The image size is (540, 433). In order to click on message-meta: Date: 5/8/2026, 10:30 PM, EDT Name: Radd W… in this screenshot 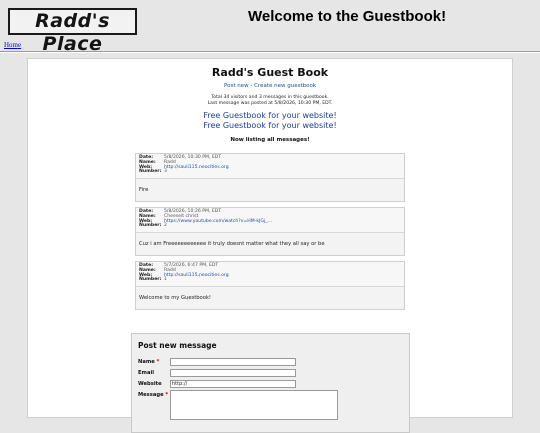, I will do `click(270, 167)`.